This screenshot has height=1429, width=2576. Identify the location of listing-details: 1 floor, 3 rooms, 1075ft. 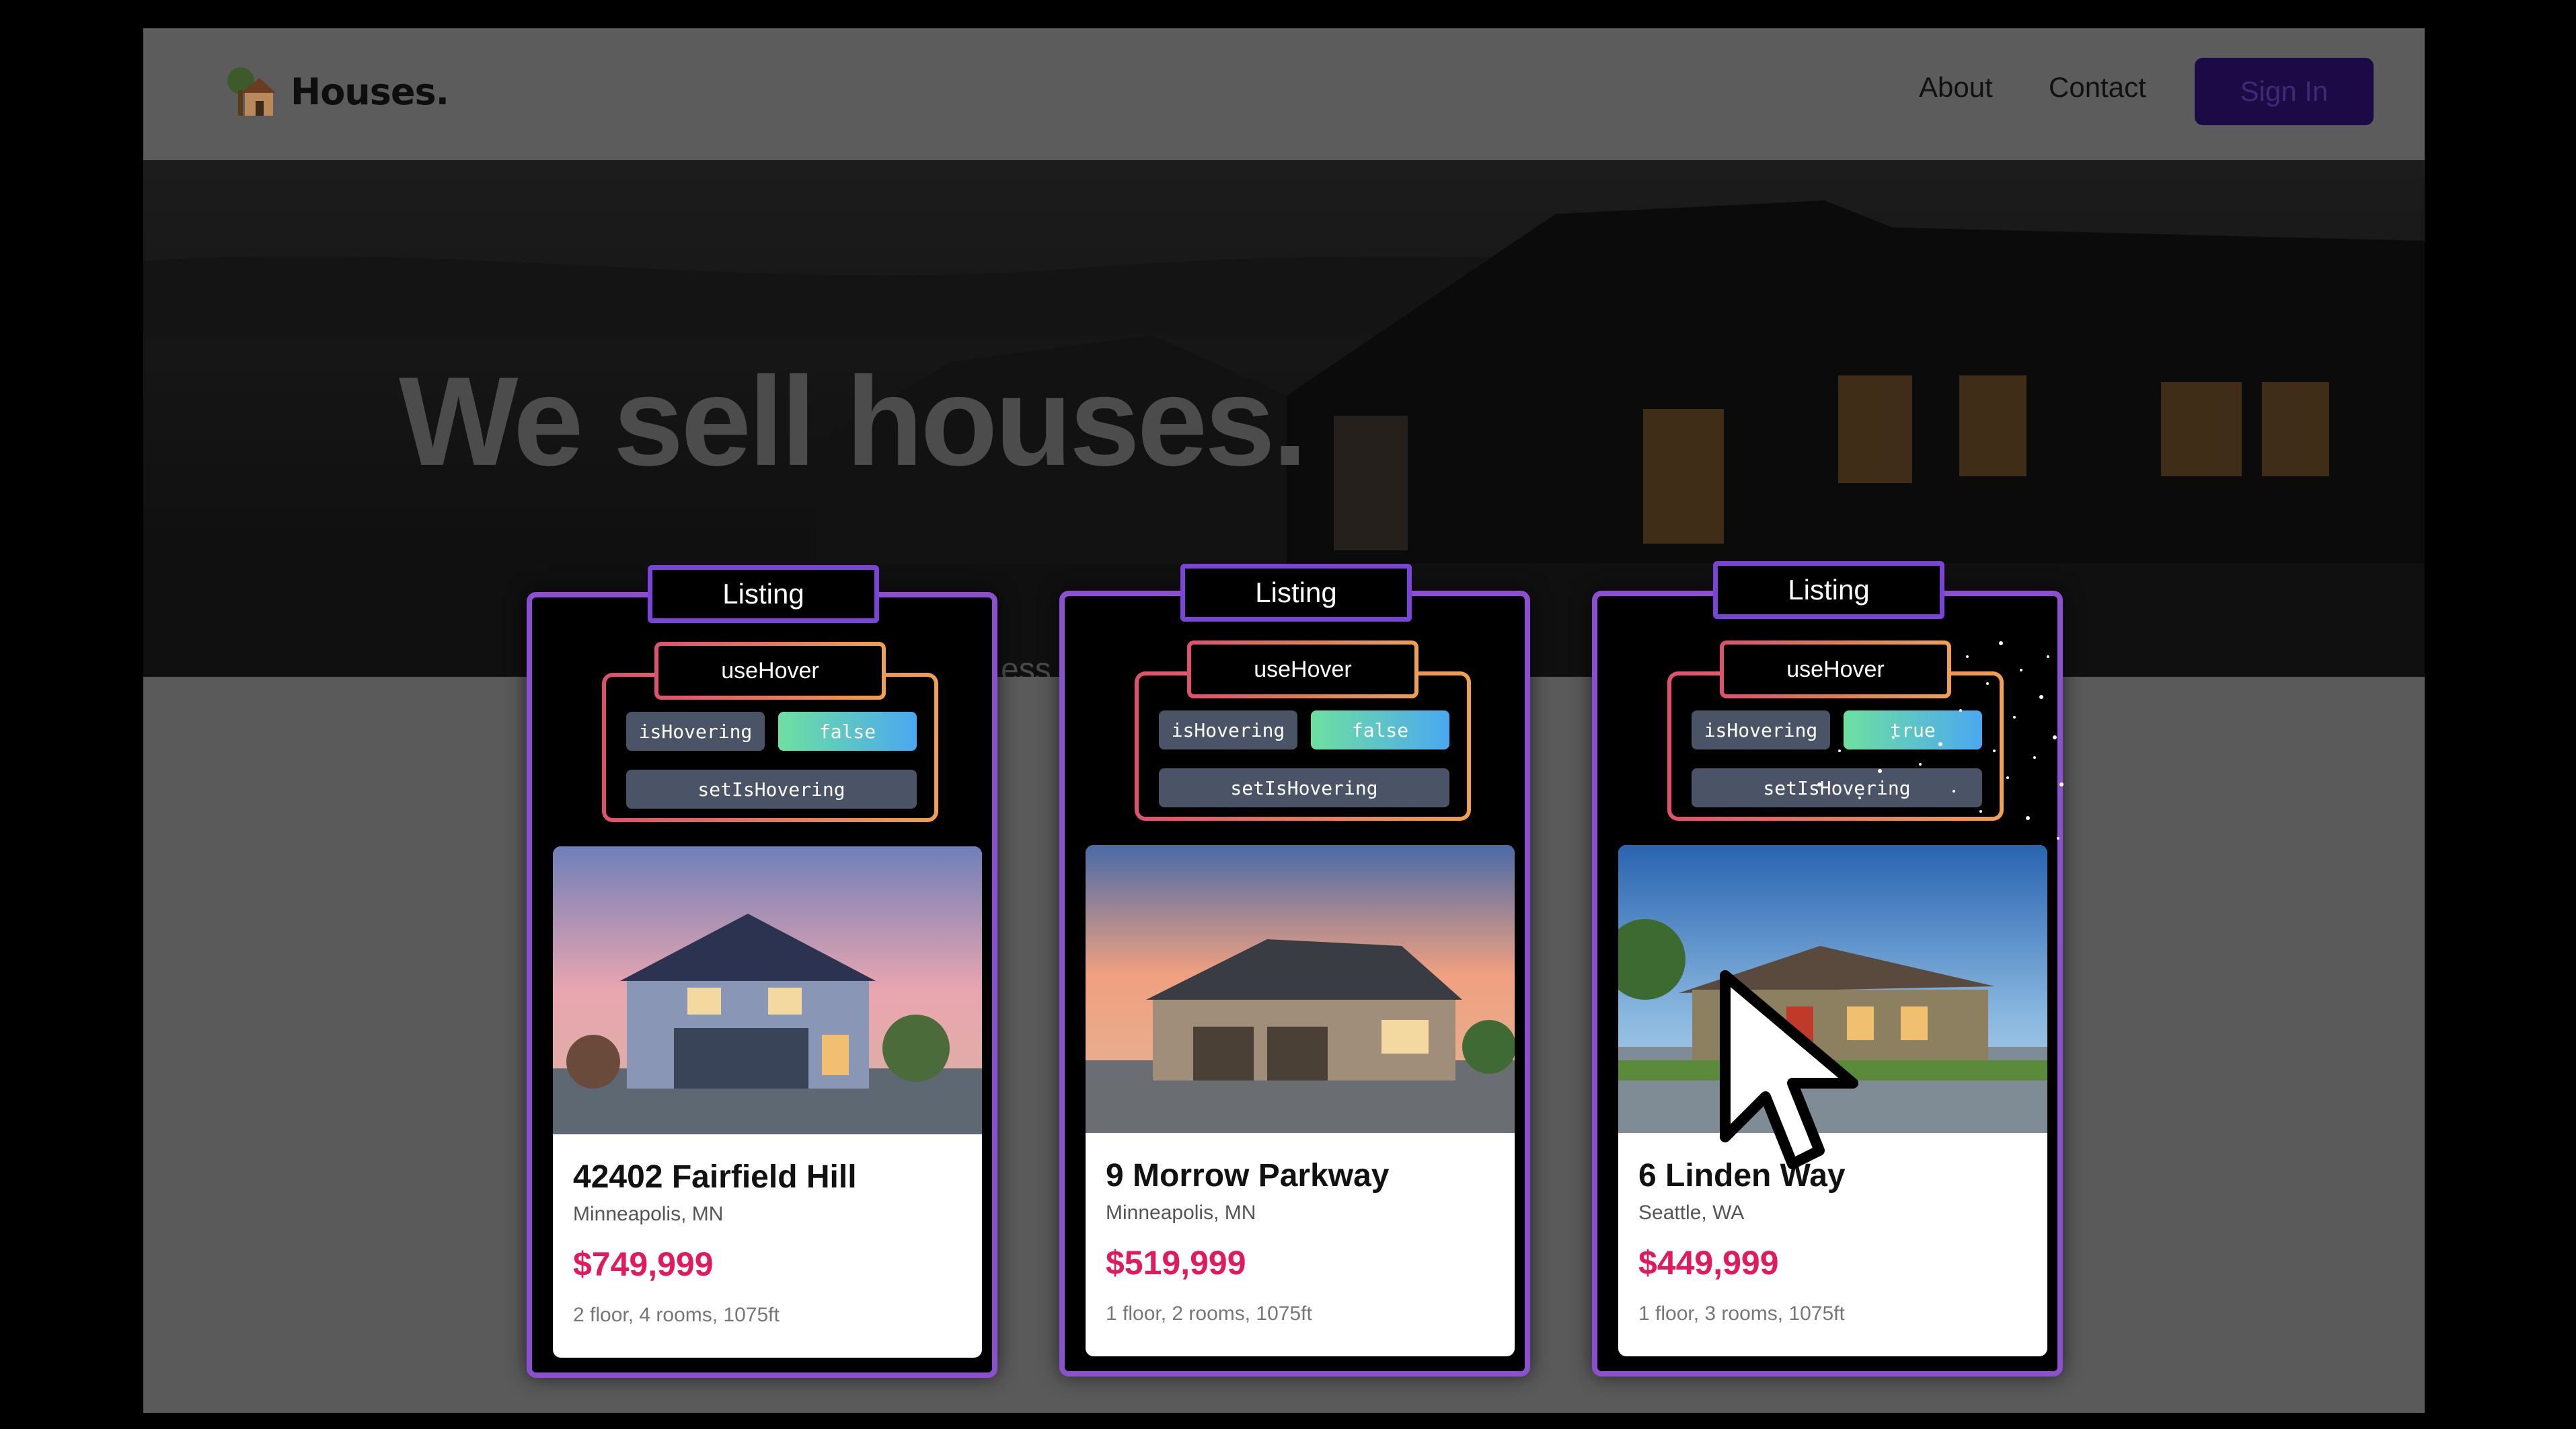
(1741, 1314).